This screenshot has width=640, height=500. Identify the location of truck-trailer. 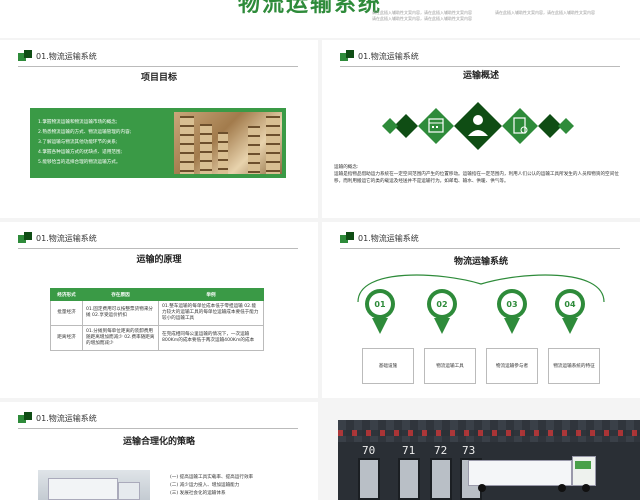
(520, 473).